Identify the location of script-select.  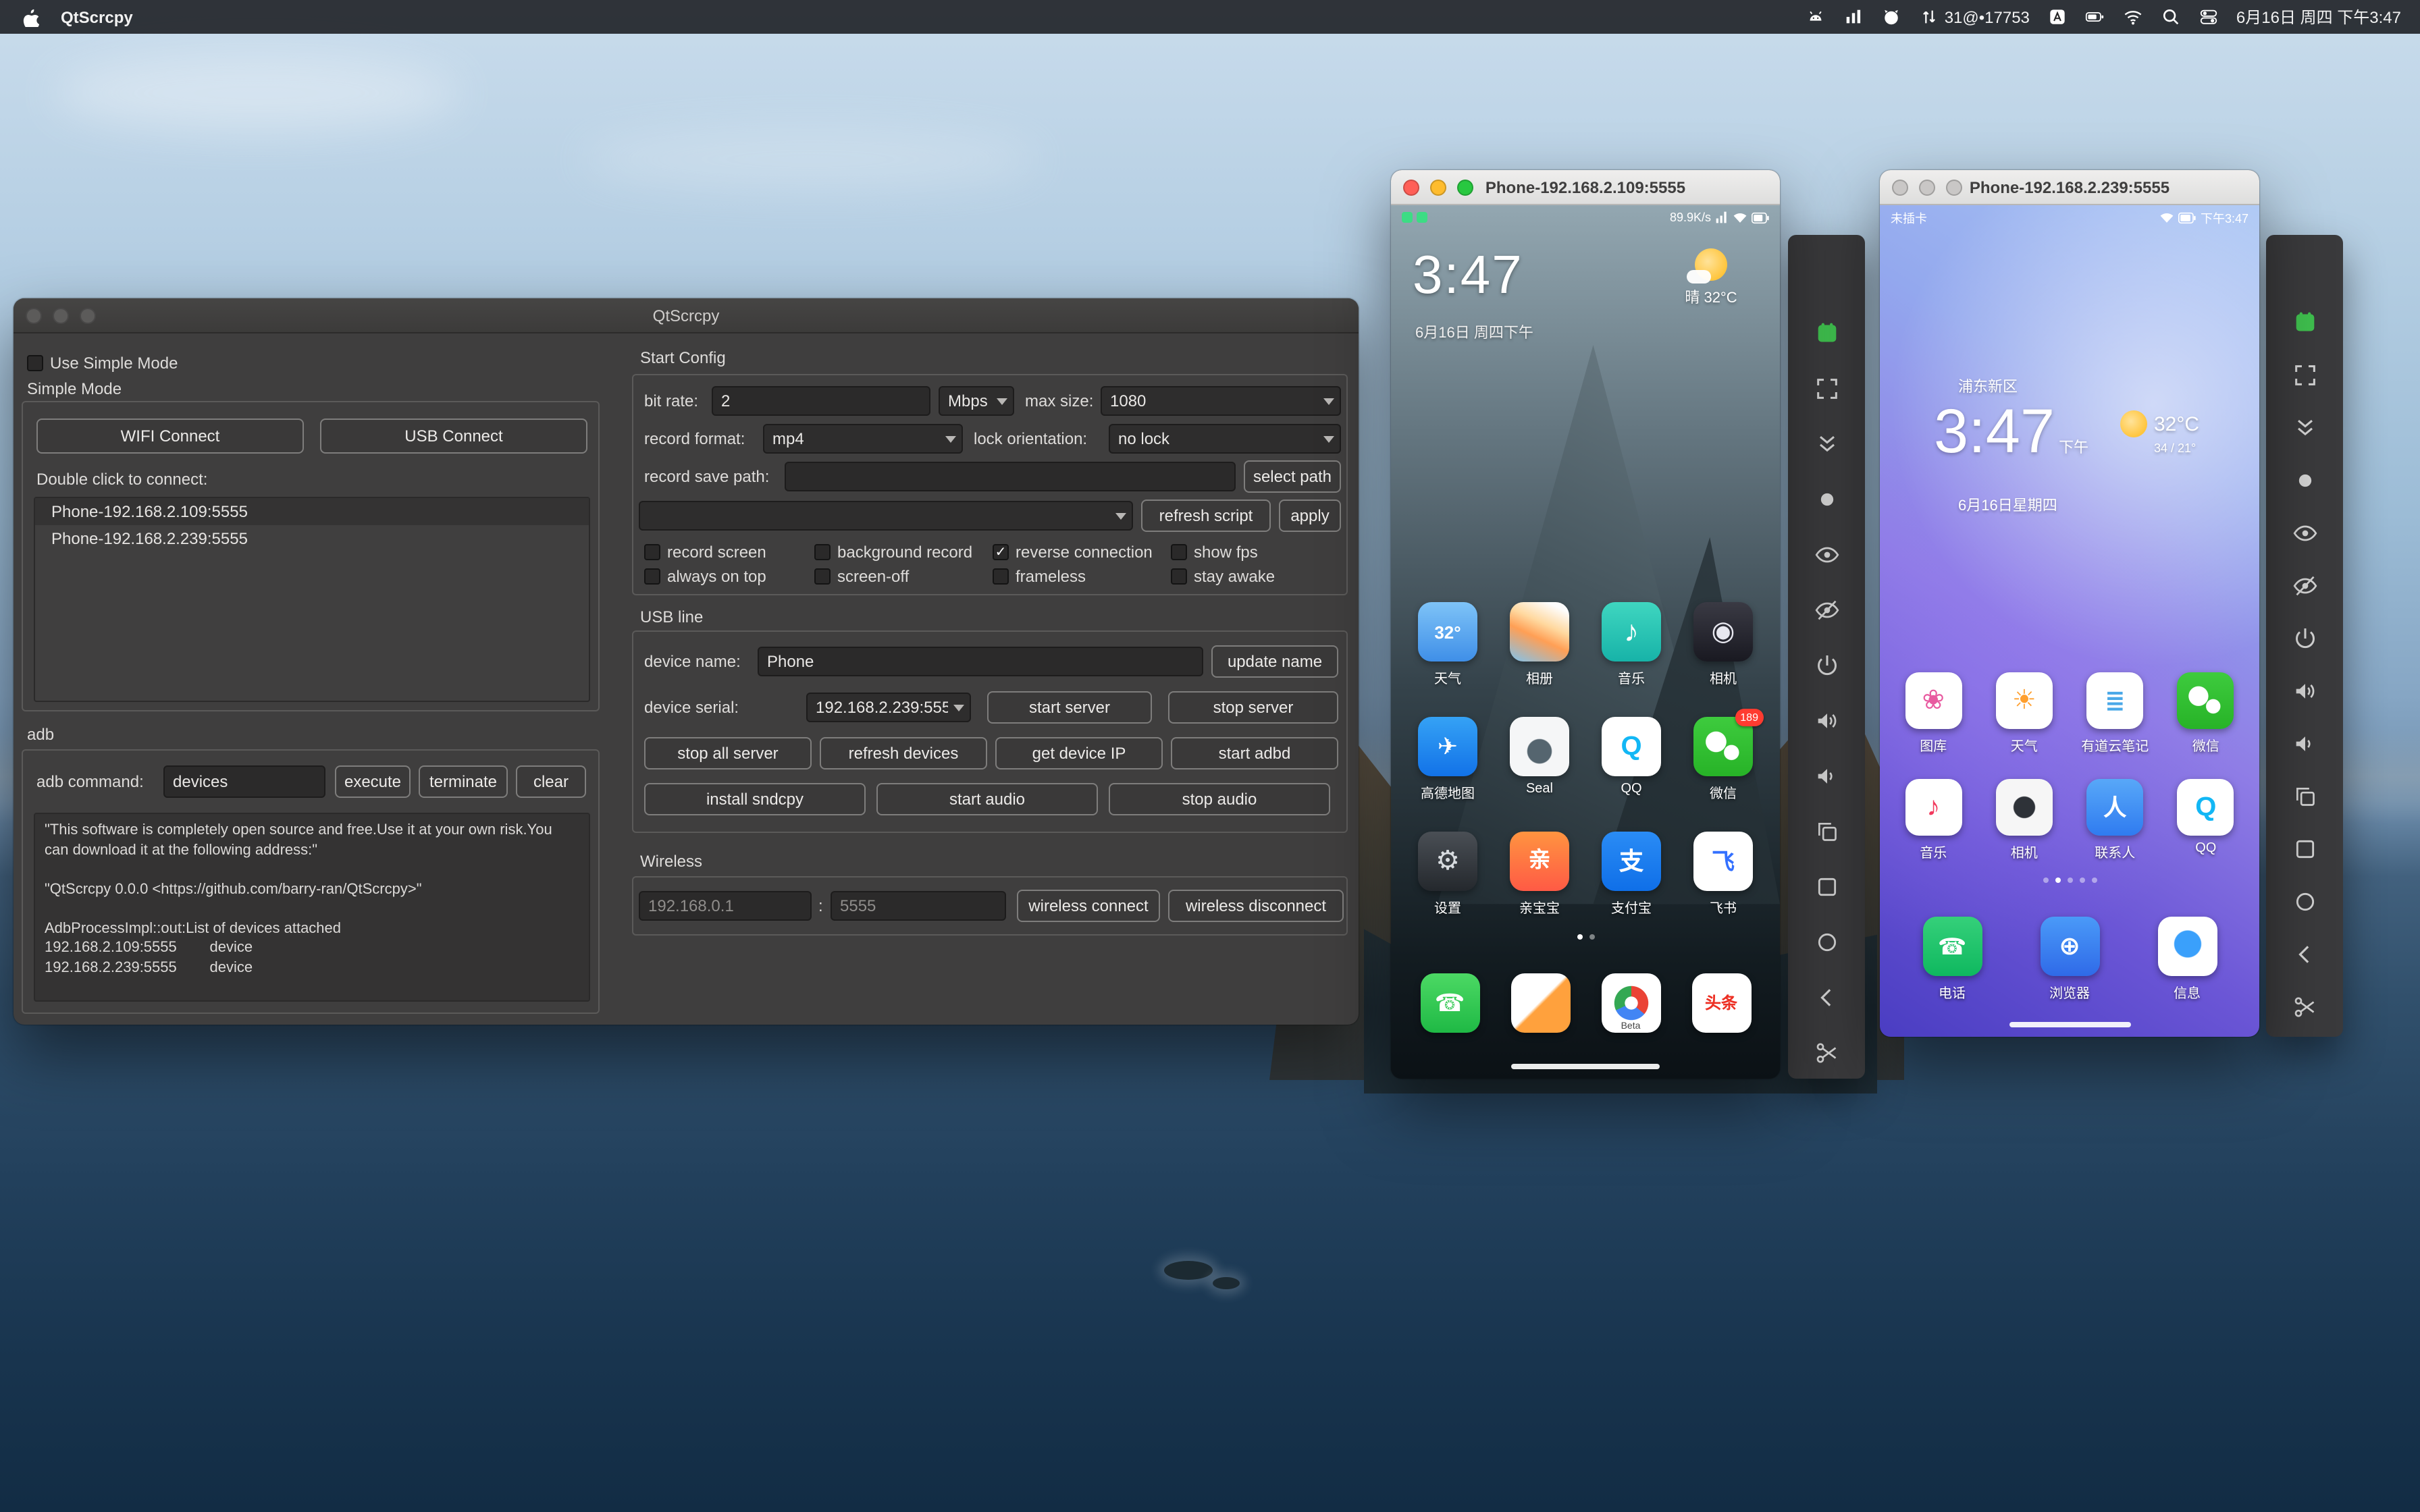
(886, 516).